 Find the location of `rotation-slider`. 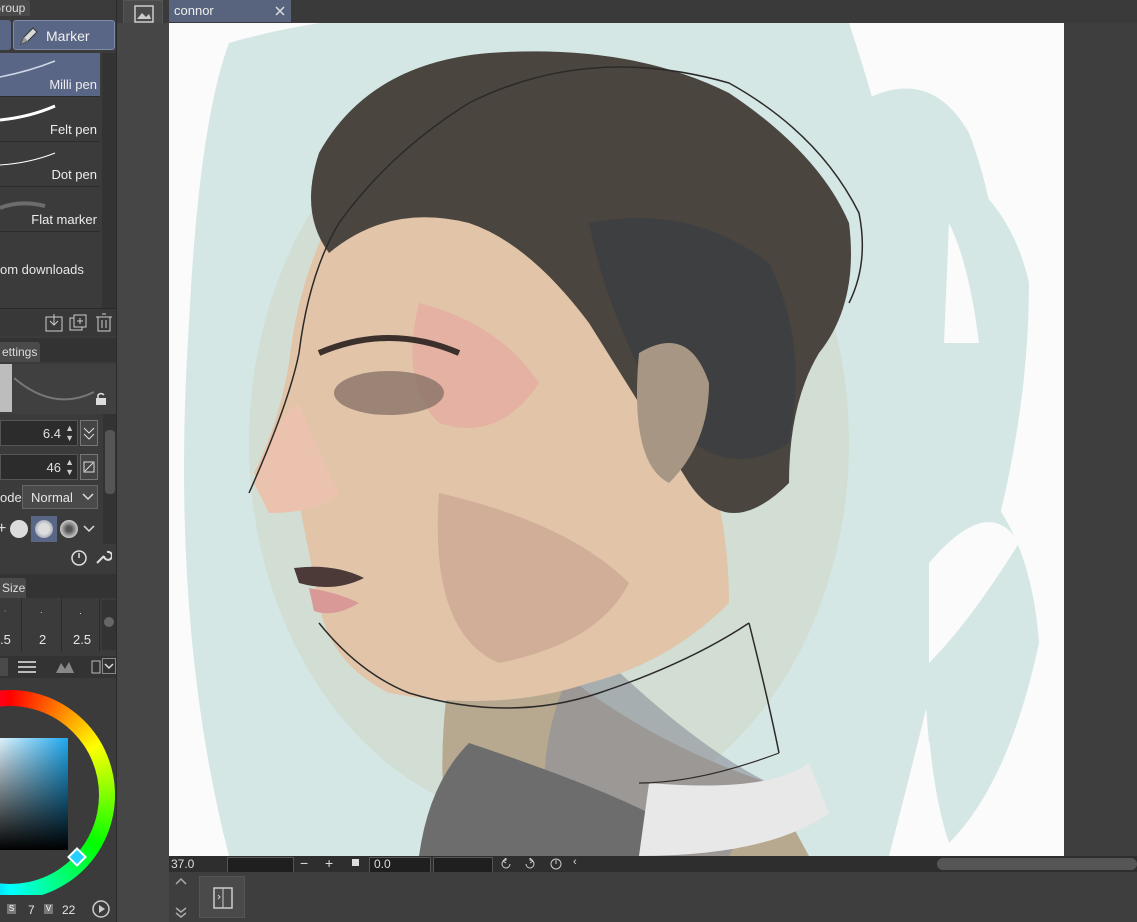

rotation-slider is located at coordinates (463, 865).